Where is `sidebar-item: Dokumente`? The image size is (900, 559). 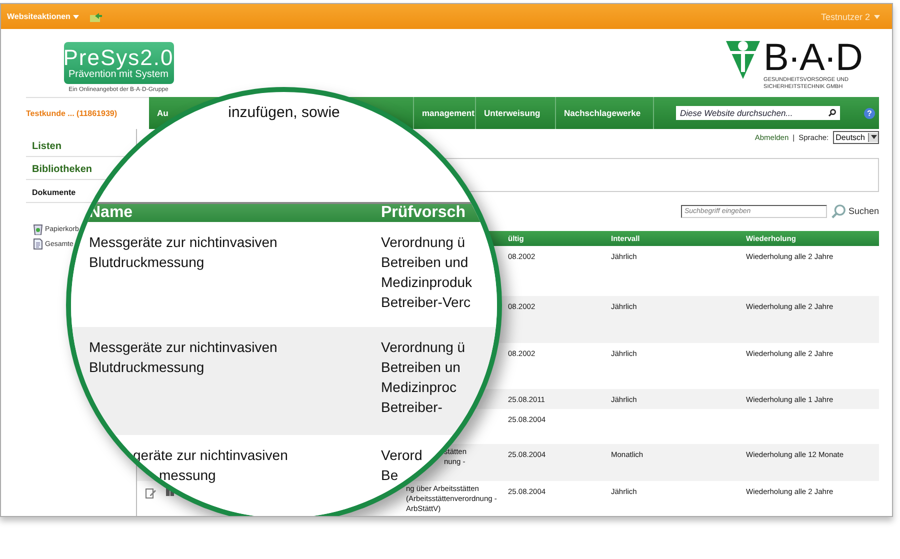 sidebar-item: Dokumente is located at coordinates (54, 192).